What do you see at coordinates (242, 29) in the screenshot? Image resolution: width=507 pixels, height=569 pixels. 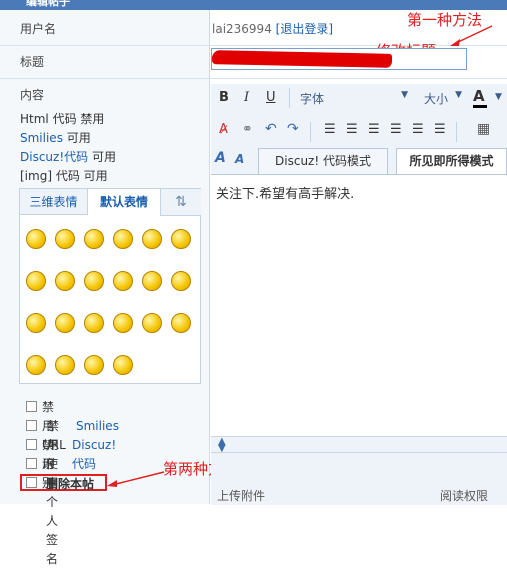 I see `username-text: lai236994` at bounding box center [242, 29].